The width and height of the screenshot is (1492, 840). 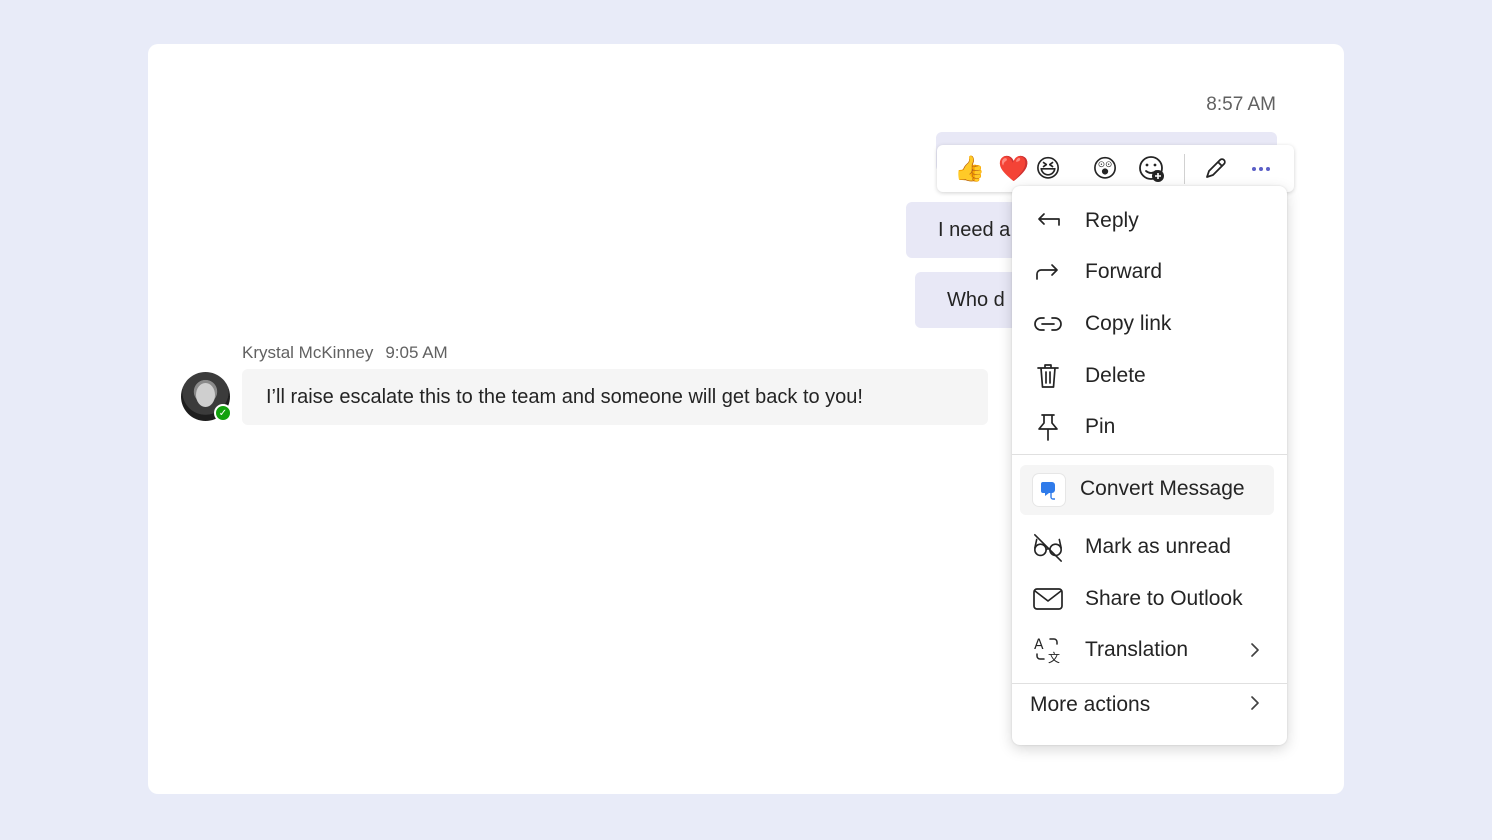 What do you see at coordinates (1048, 272) in the screenshot?
I see `forward-icon` at bounding box center [1048, 272].